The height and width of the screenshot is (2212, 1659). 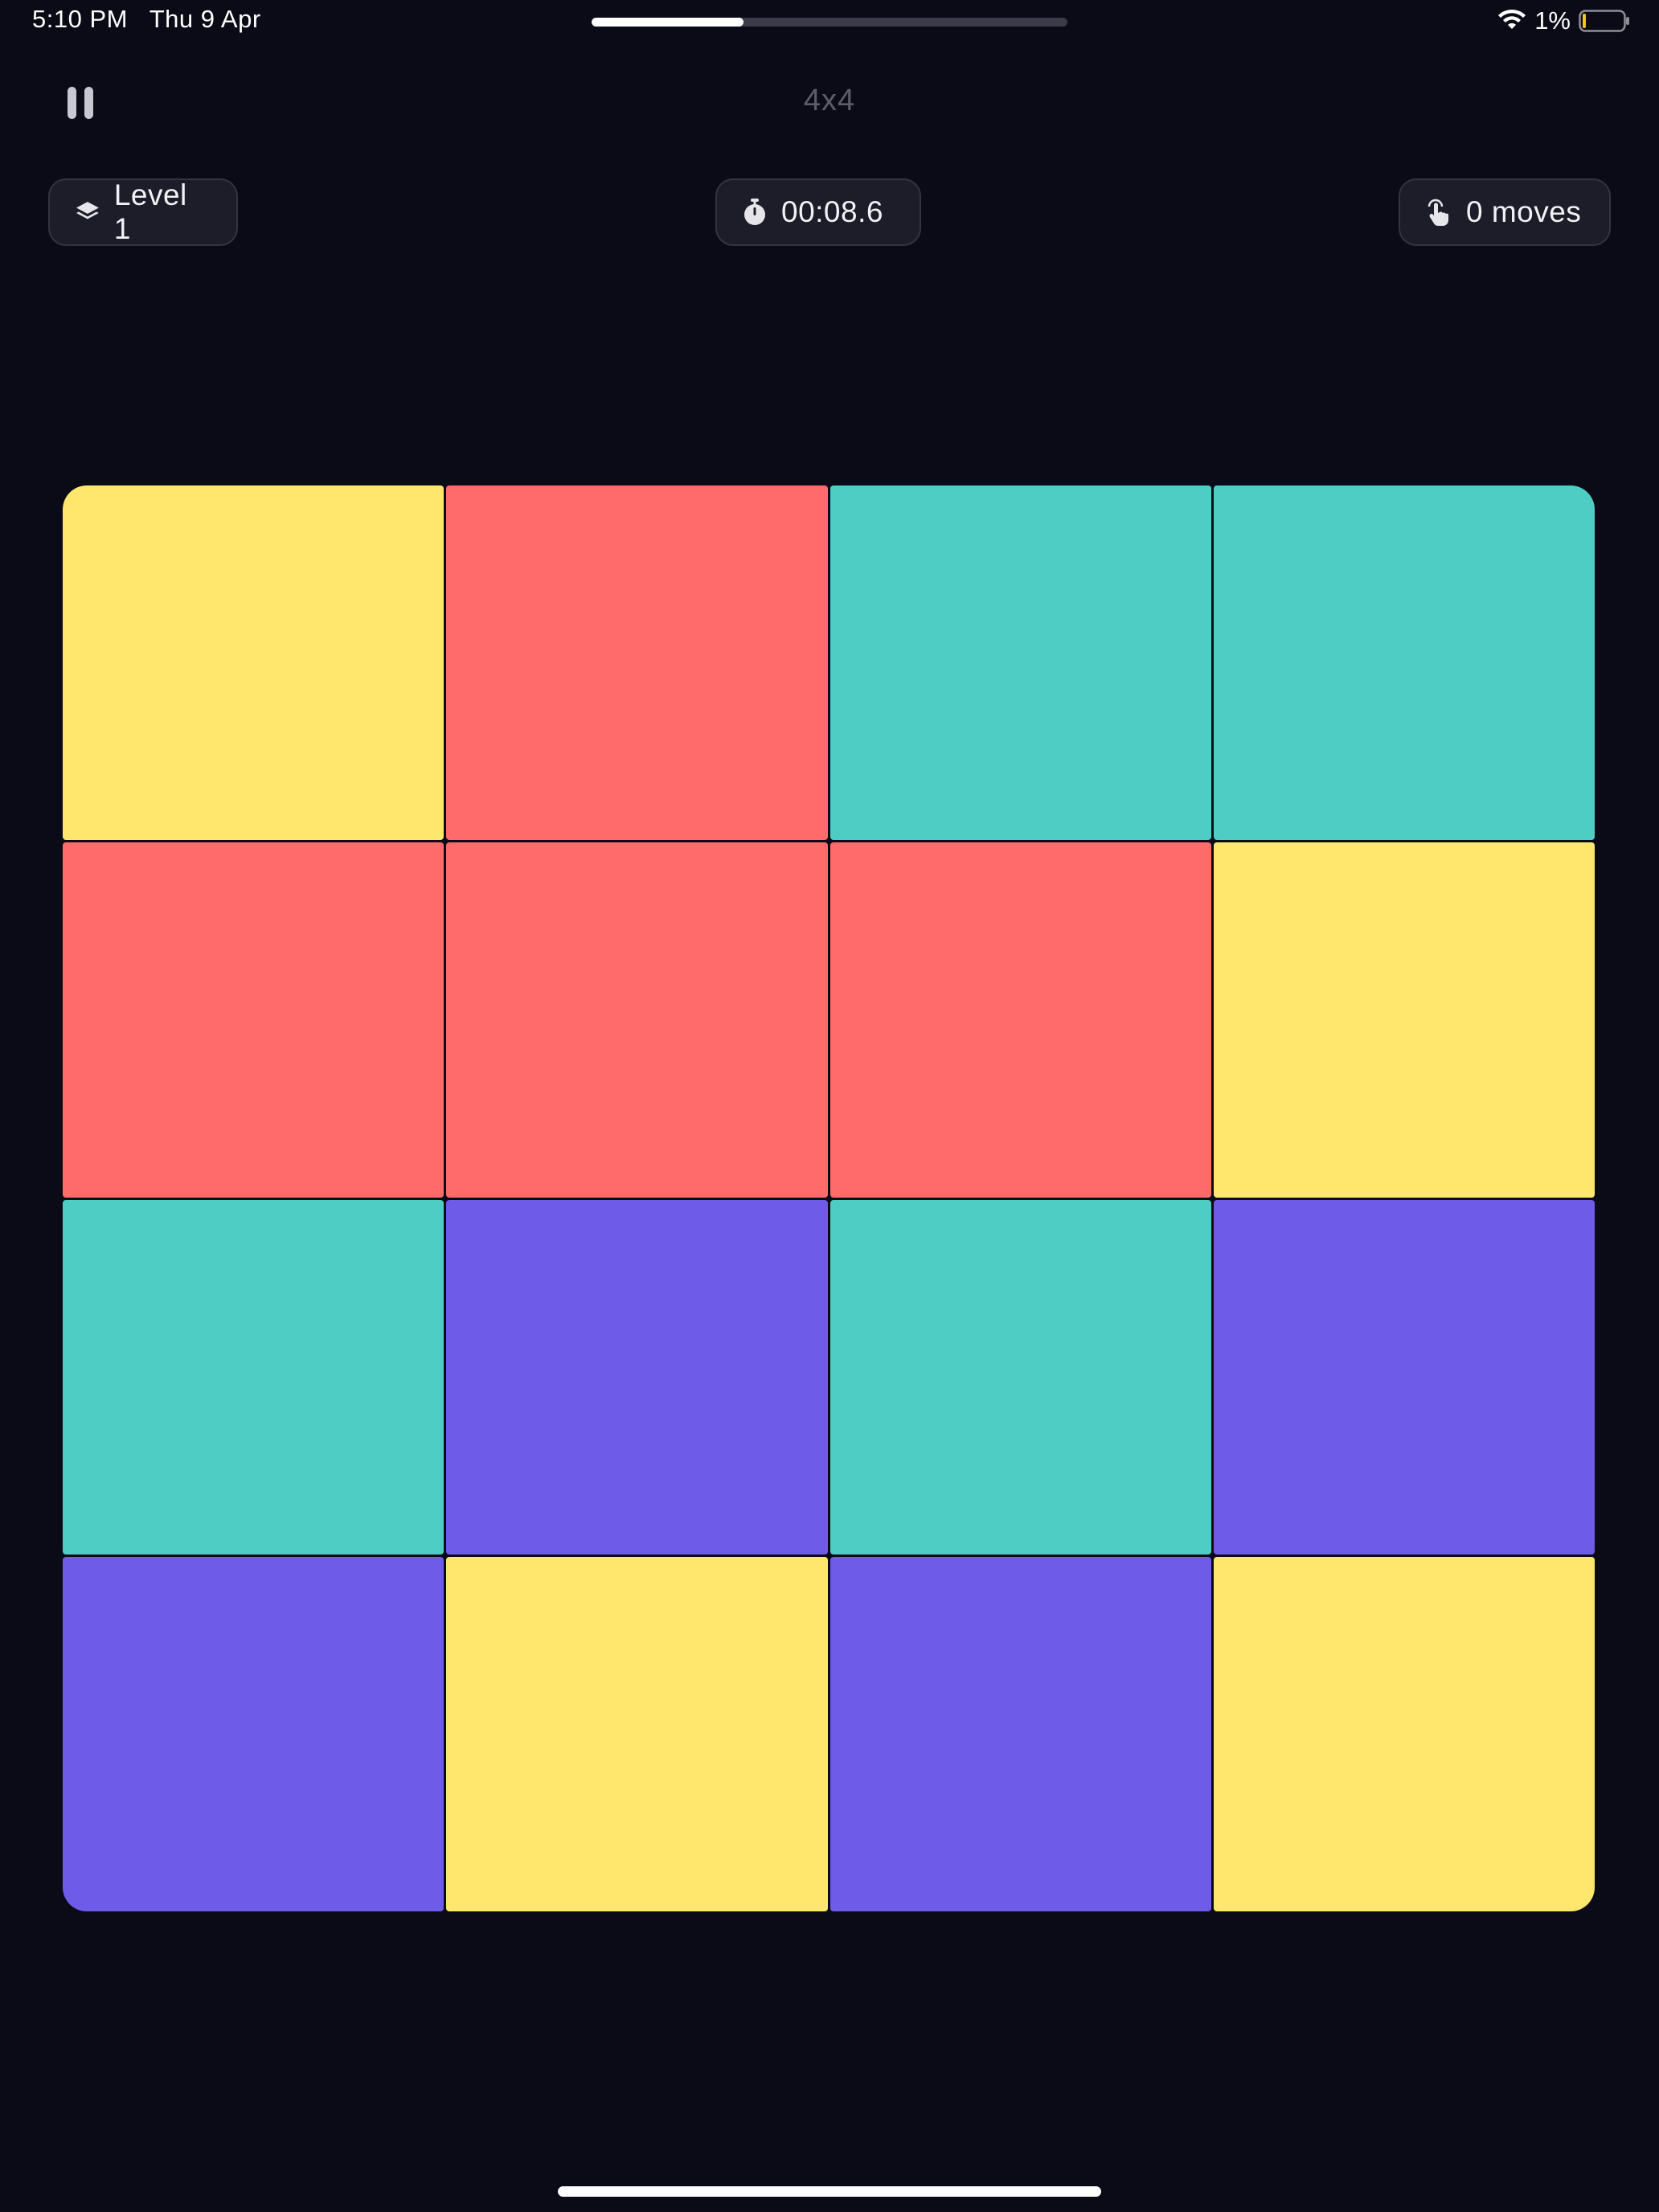 What do you see at coordinates (829, 2191) in the screenshot?
I see `home-indicator` at bounding box center [829, 2191].